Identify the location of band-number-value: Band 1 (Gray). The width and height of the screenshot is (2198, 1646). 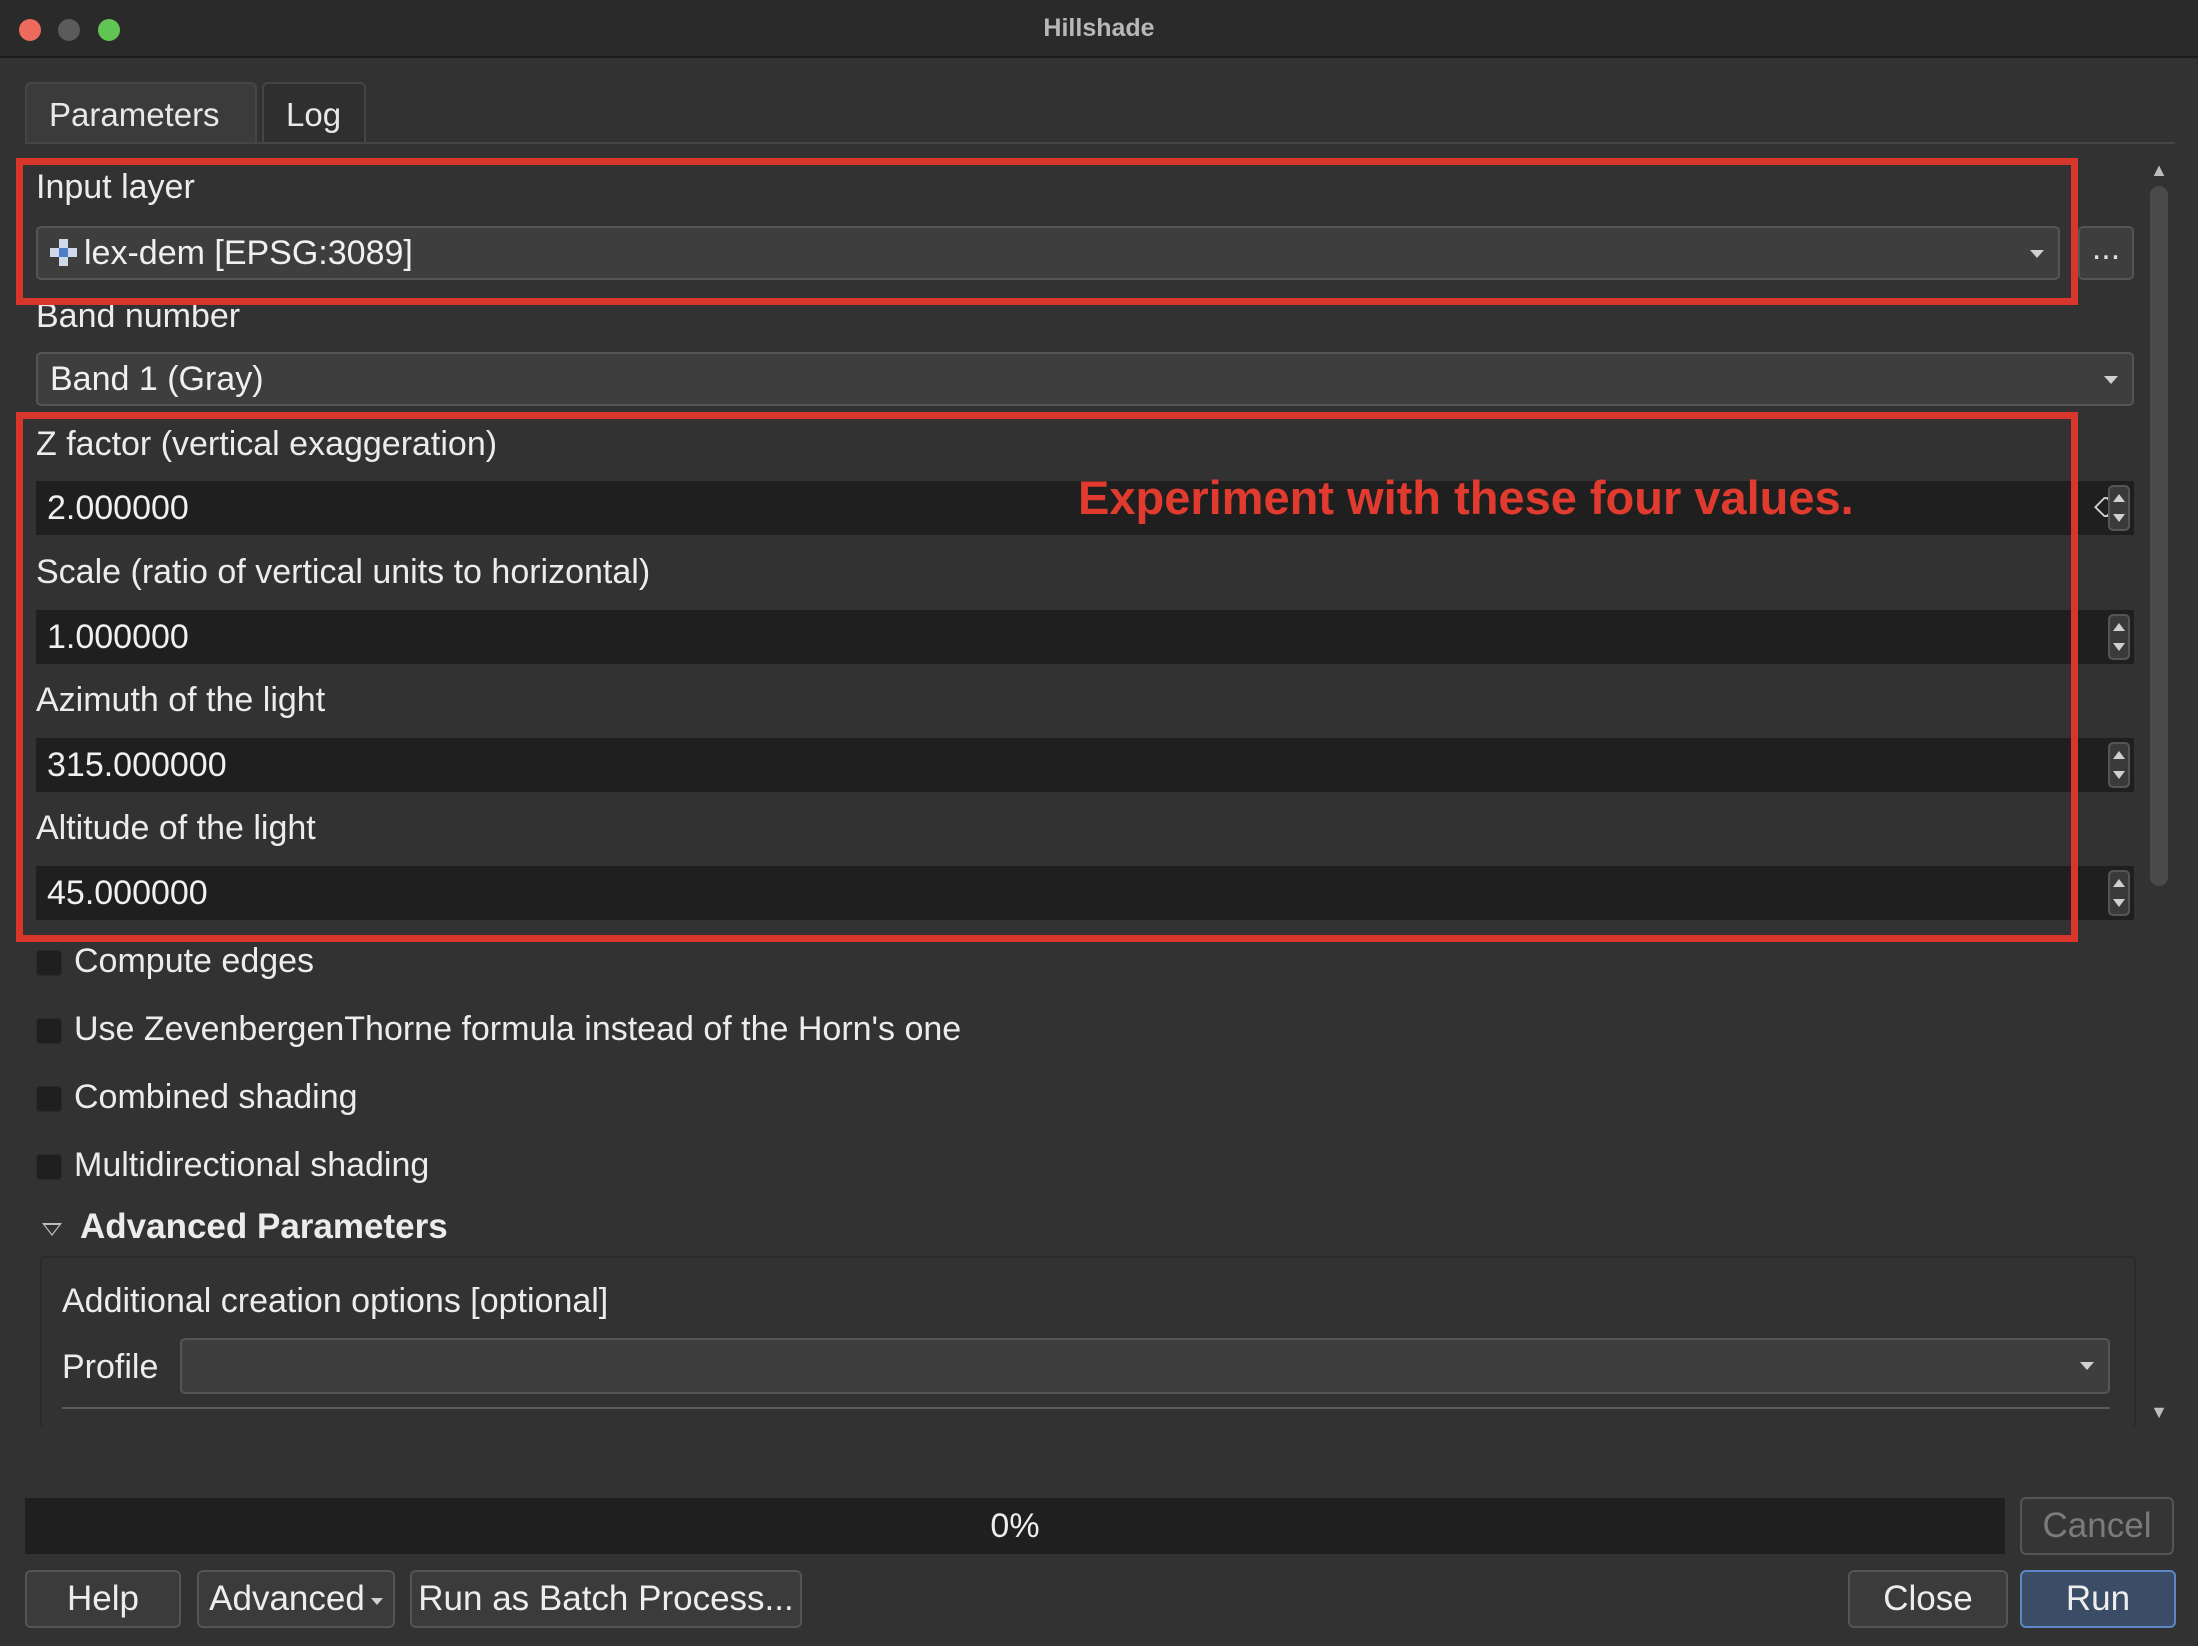
(157, 379).